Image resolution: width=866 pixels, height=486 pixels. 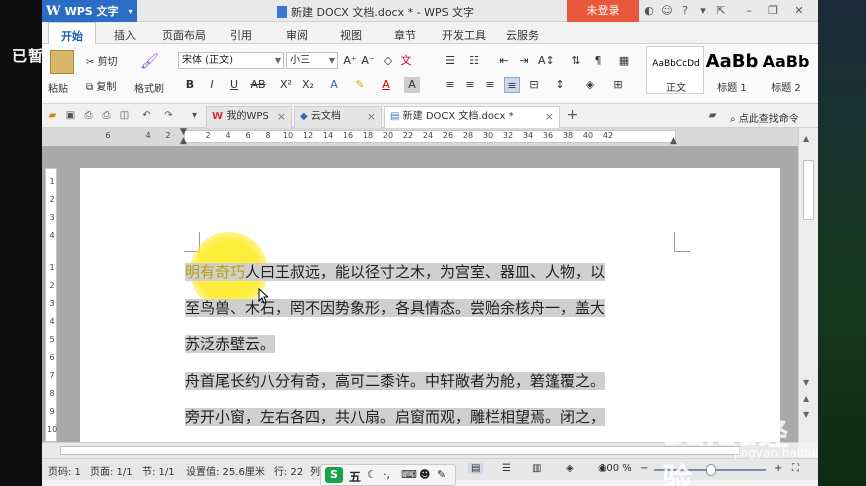 I want to click on zoom-level: 100 %, so click(x=616, y=468).